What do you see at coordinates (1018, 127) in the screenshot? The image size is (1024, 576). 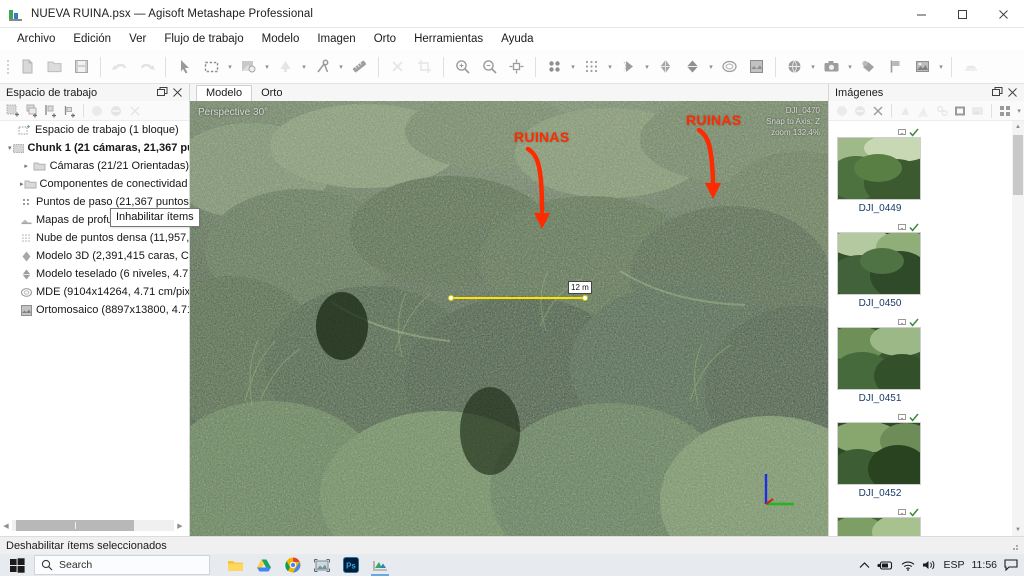 I see `scroll-up-icon: ▲` at bounding box center [1018, 127].